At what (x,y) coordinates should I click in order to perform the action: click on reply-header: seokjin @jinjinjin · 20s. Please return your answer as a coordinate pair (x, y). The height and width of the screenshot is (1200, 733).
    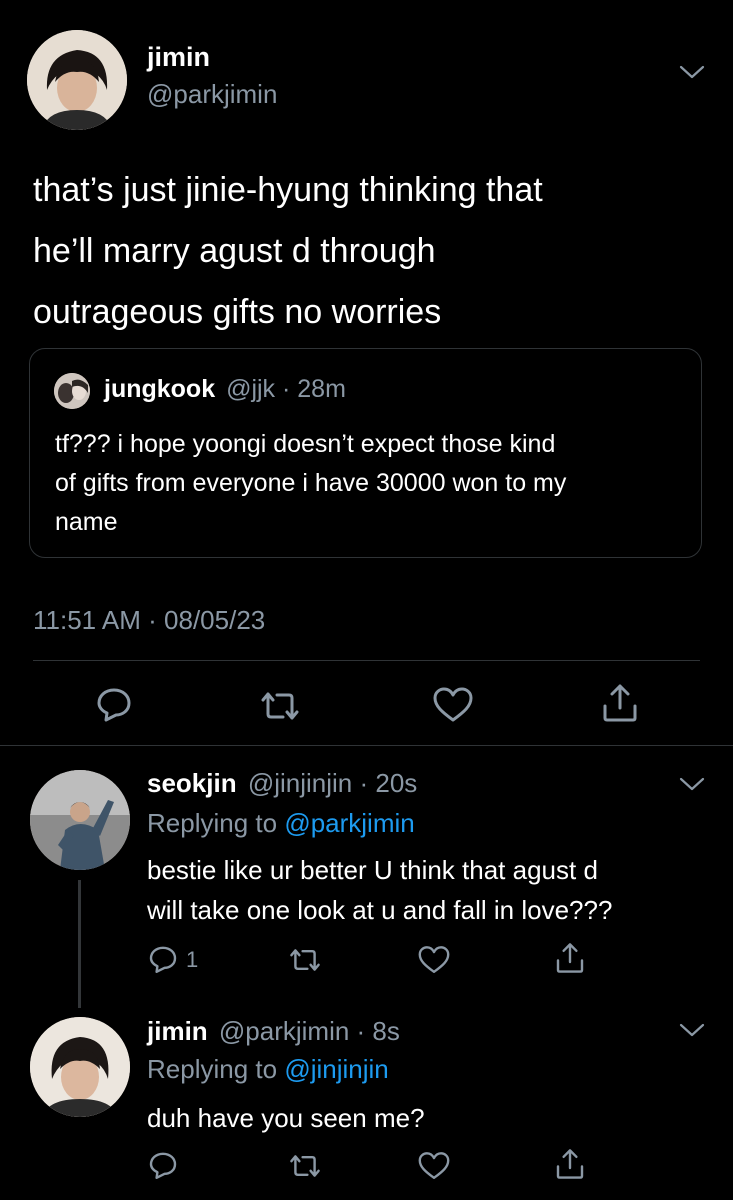
    Looking at the image, I should click on (282, 783).